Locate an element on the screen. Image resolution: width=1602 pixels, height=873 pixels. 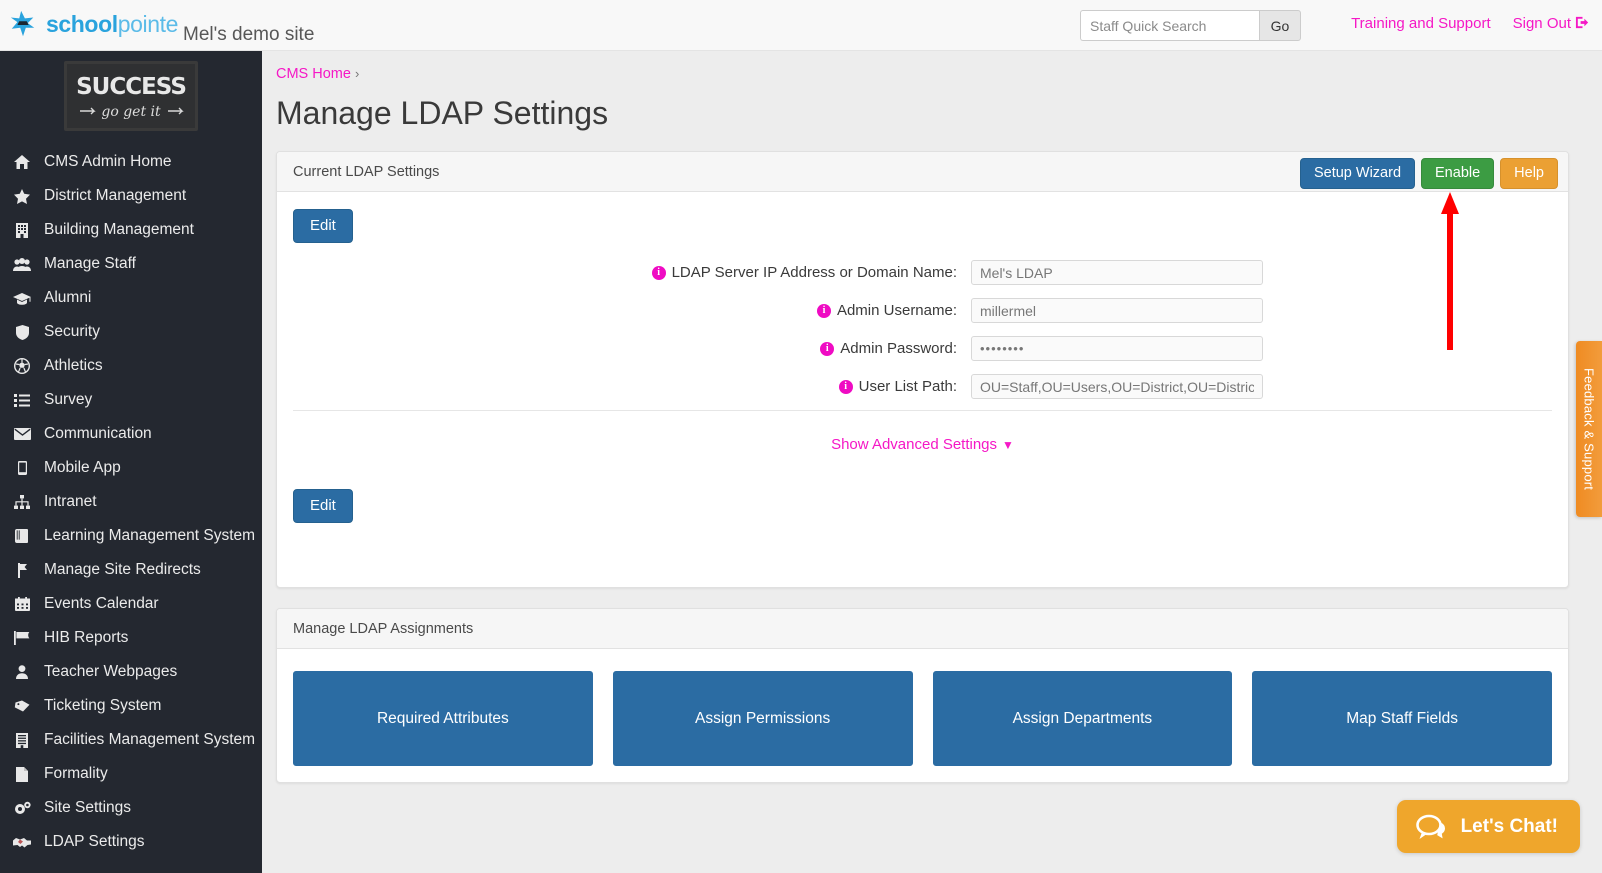
form-divider is located at coordinates (922, 410).